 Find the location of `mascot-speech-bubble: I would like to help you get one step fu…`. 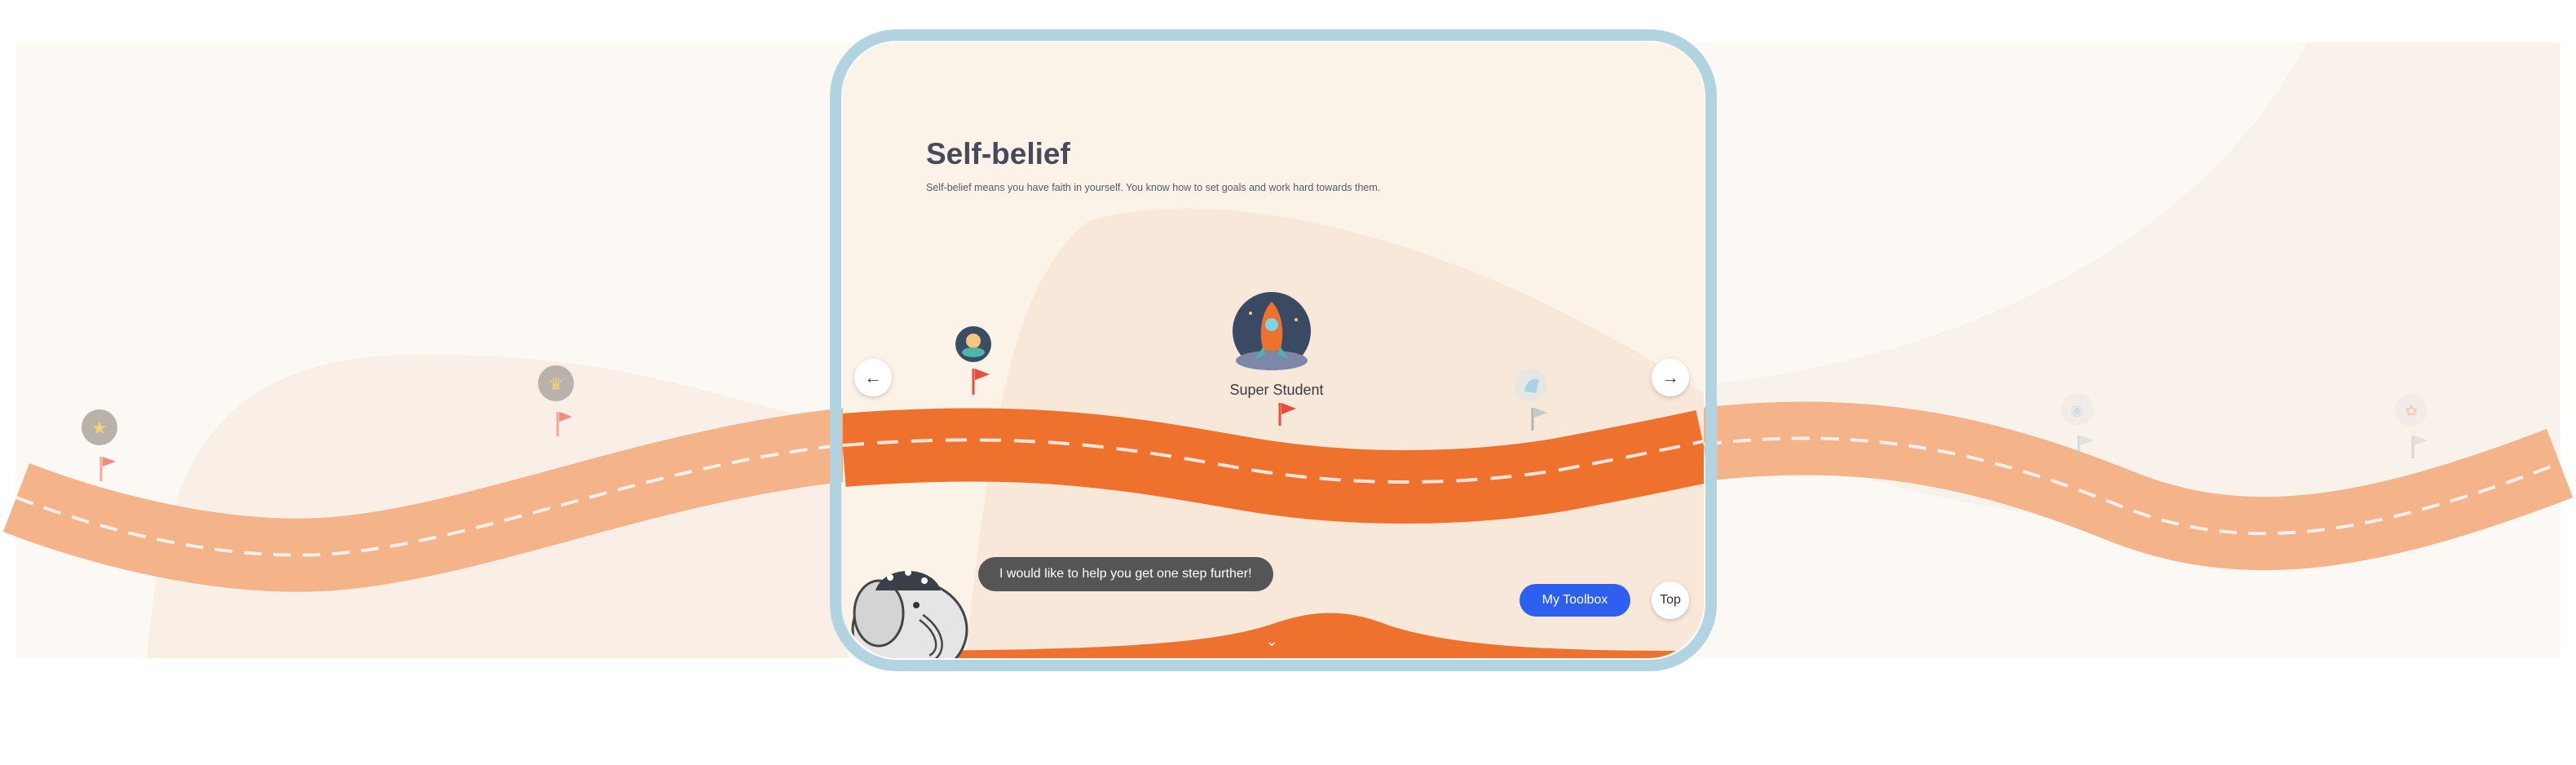

mascot-speech-bubble: I would like to help you get one step fu… is located at coordinates (1125, 574).